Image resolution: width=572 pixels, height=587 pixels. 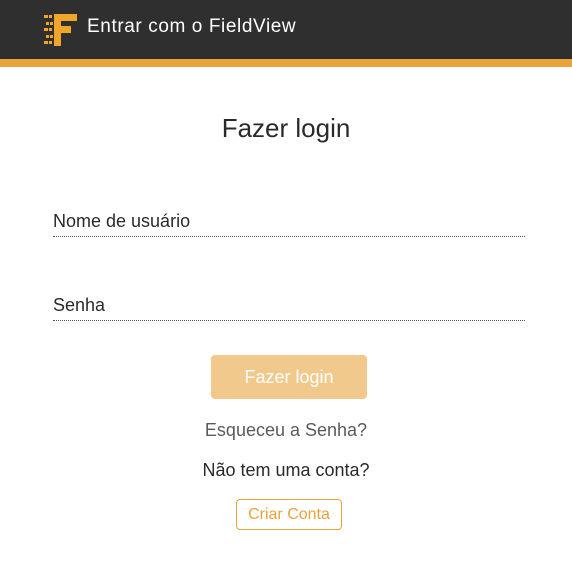 What do you see at coordinates (192, 26) in the screenshot?
I see `header-title: Entrar com o FieldView` at bounding box center [192, 26].